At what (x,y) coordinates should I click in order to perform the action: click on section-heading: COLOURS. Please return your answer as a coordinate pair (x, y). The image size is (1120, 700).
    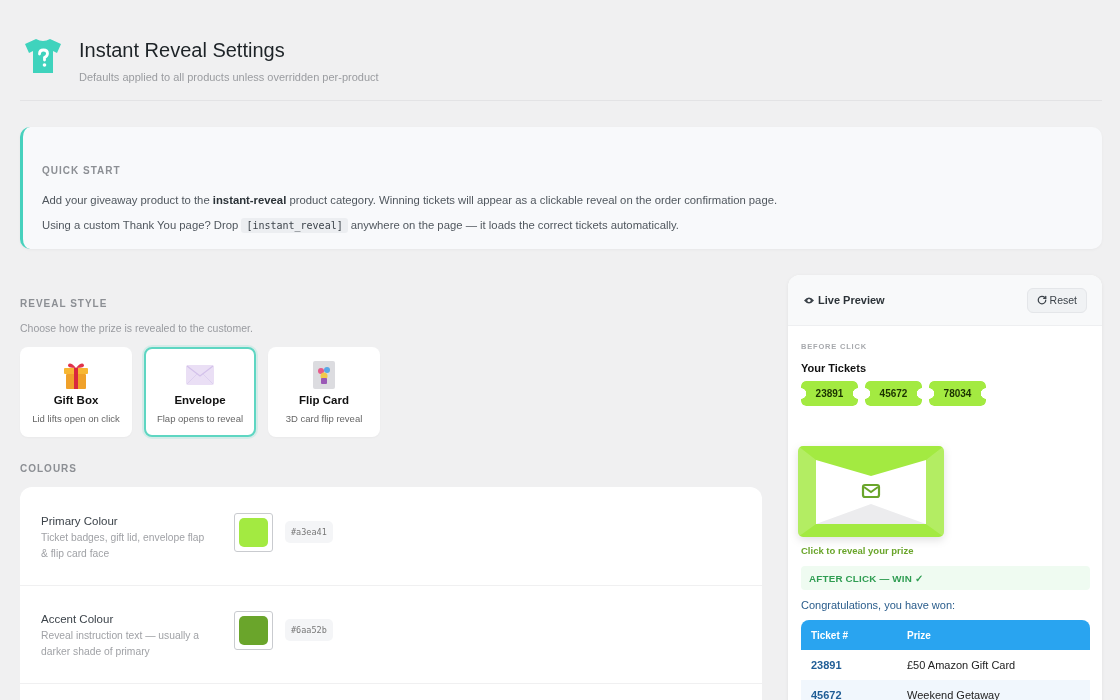
    Looking at the image, I should click on (49, 468).